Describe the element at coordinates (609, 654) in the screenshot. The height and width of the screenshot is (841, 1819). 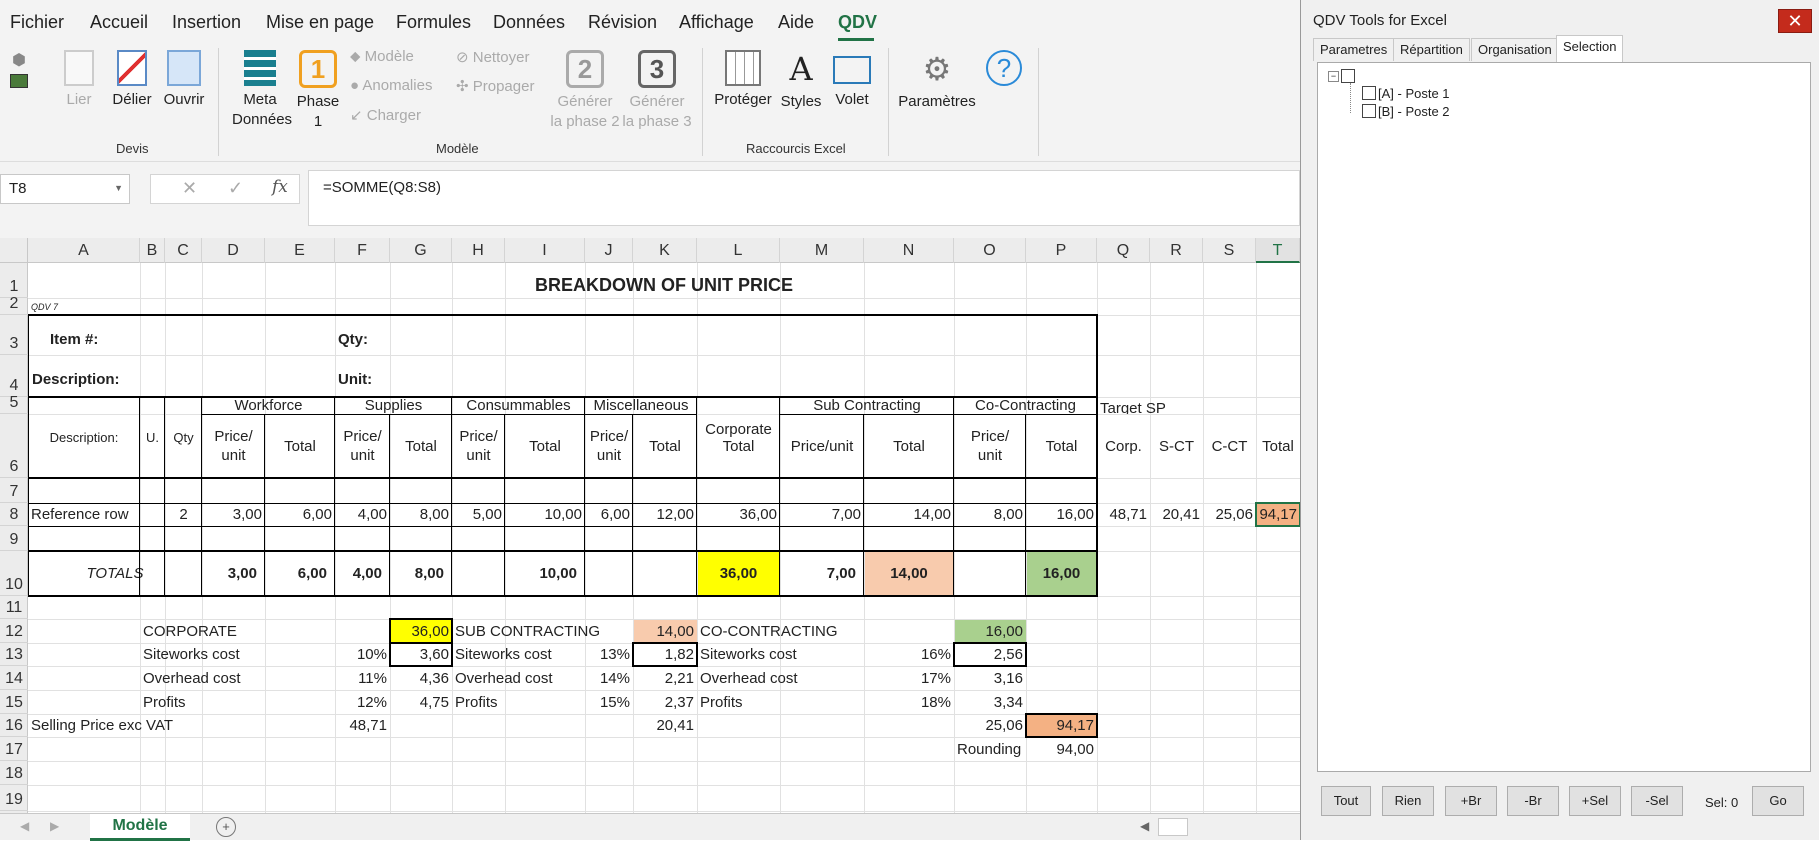
I see `sub-siteworks-pct: 13%` at that location.